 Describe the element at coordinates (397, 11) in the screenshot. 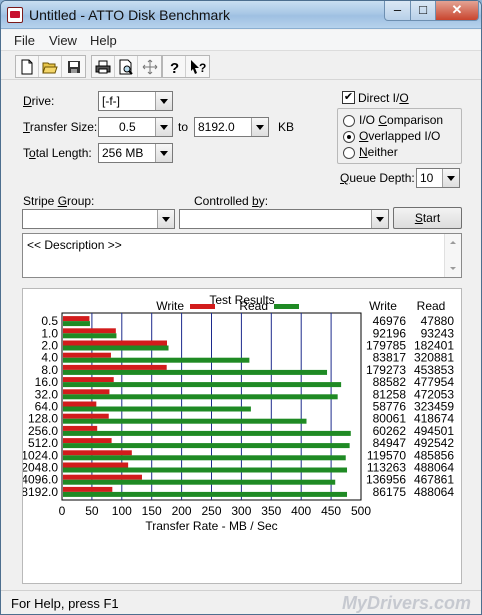

I see `minimize-button: –` at that location.